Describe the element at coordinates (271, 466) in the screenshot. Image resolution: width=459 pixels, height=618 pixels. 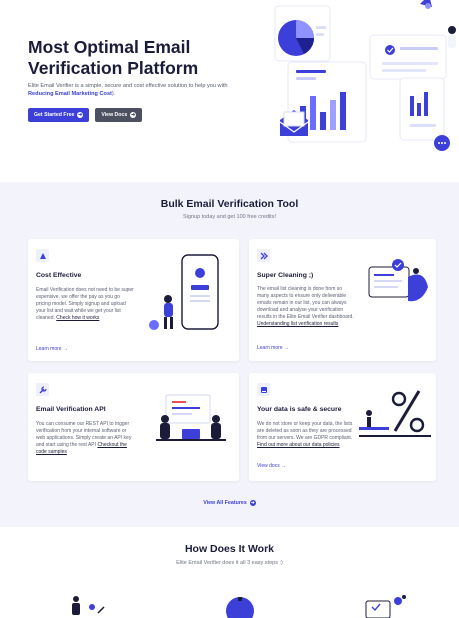
I see `view-docs-link: View docs →` at that location.